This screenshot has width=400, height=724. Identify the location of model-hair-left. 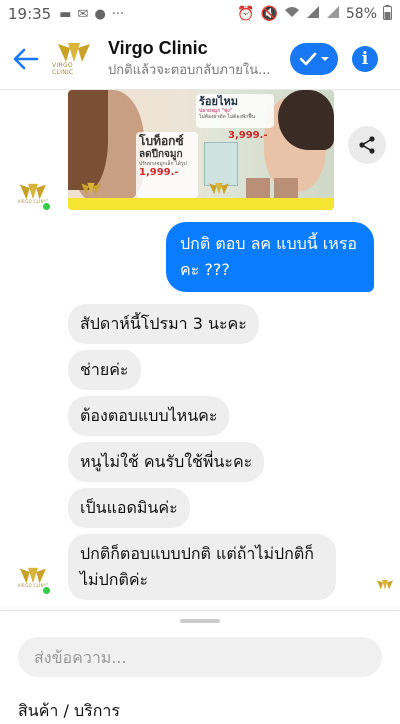
(88, 140).